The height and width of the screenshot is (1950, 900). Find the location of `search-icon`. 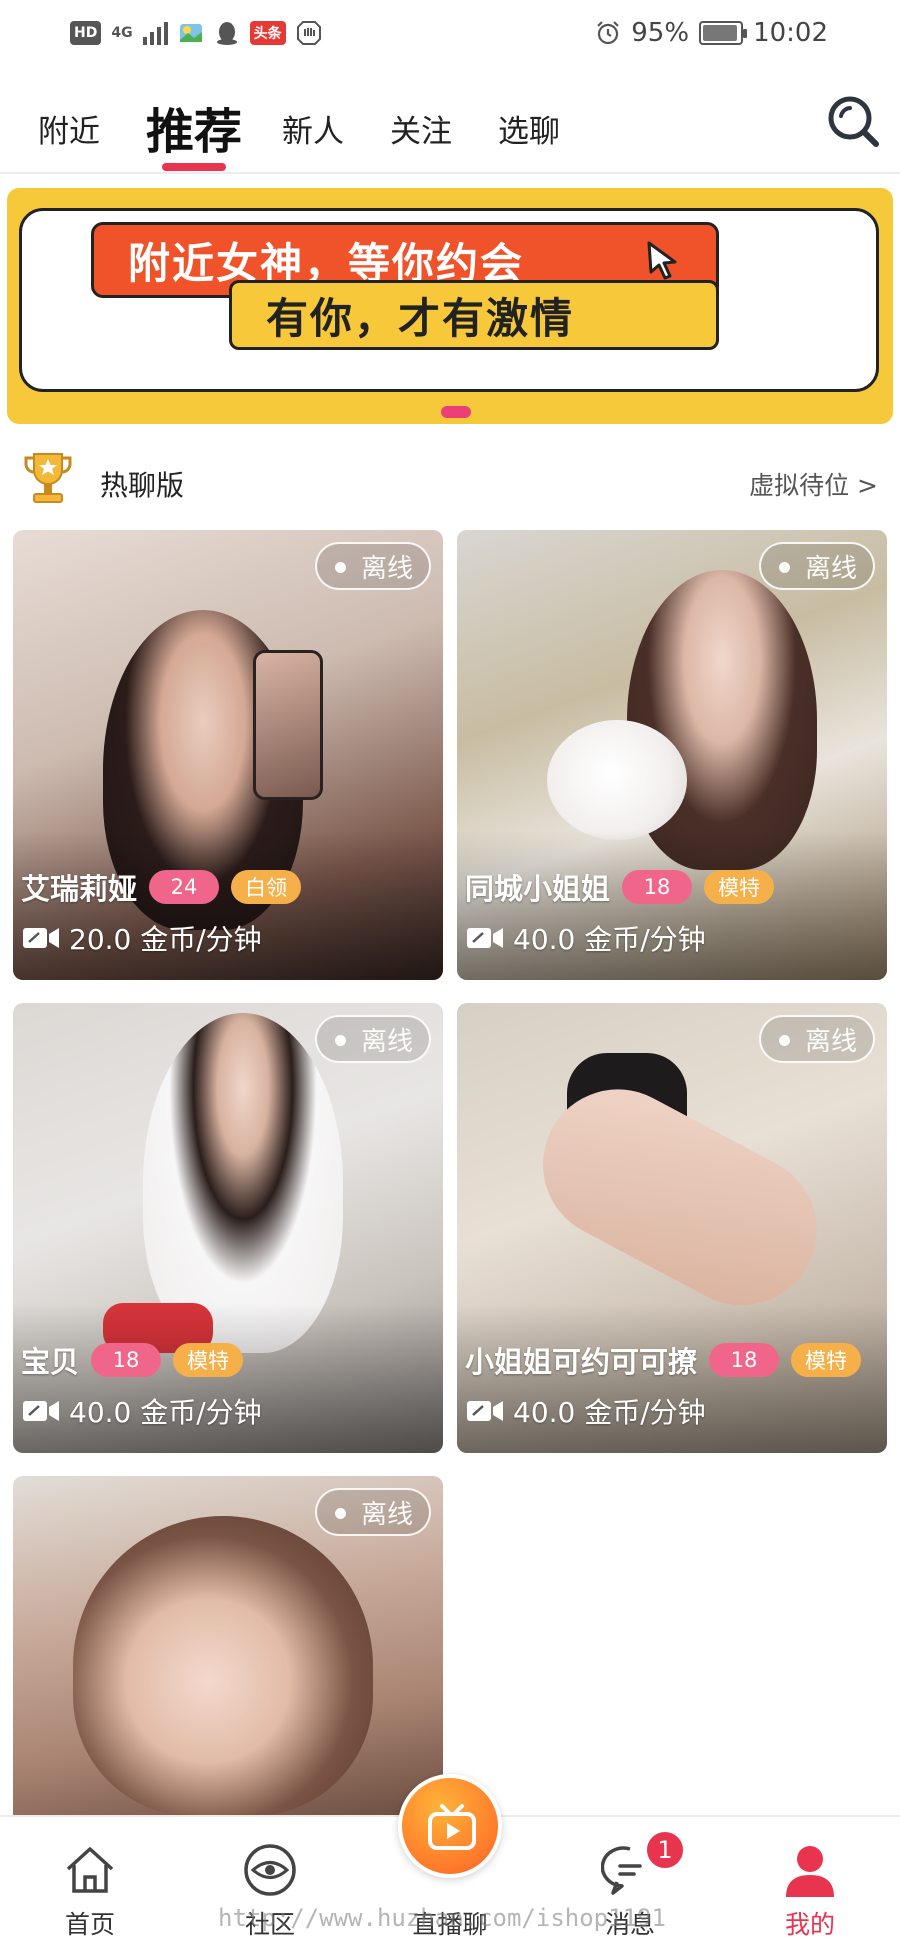

search-icon is located at coordinates (853, 121).